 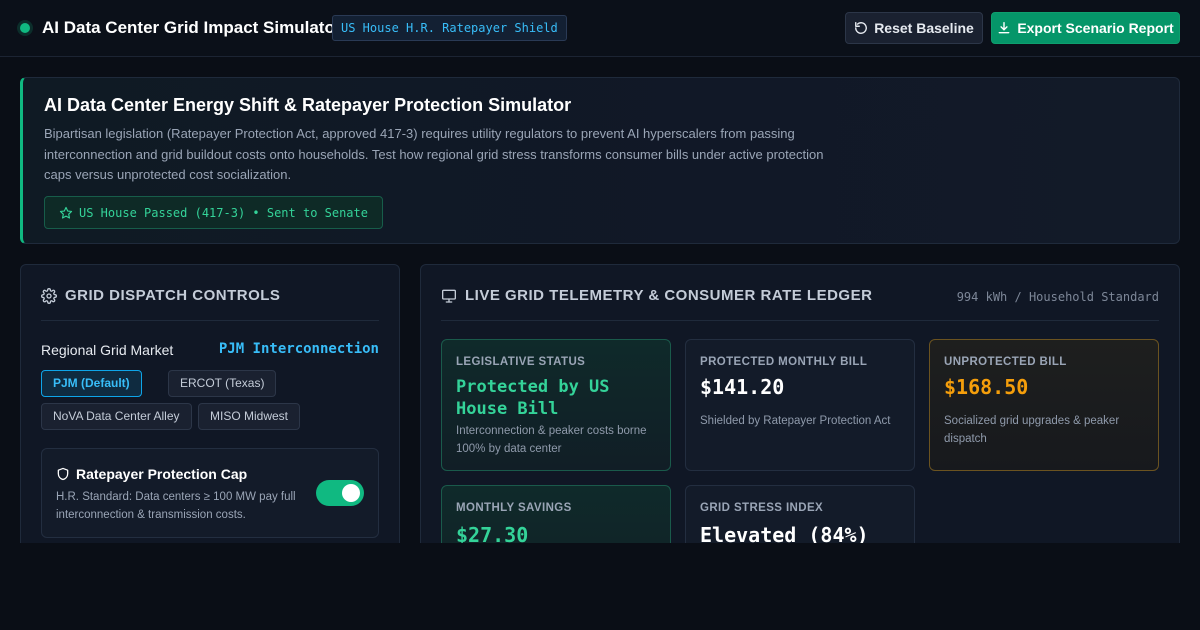 What do you see at coordinates (25, 28) in the screenshot?
I see `status-indicator-dot` at bounding box center [25, 28].